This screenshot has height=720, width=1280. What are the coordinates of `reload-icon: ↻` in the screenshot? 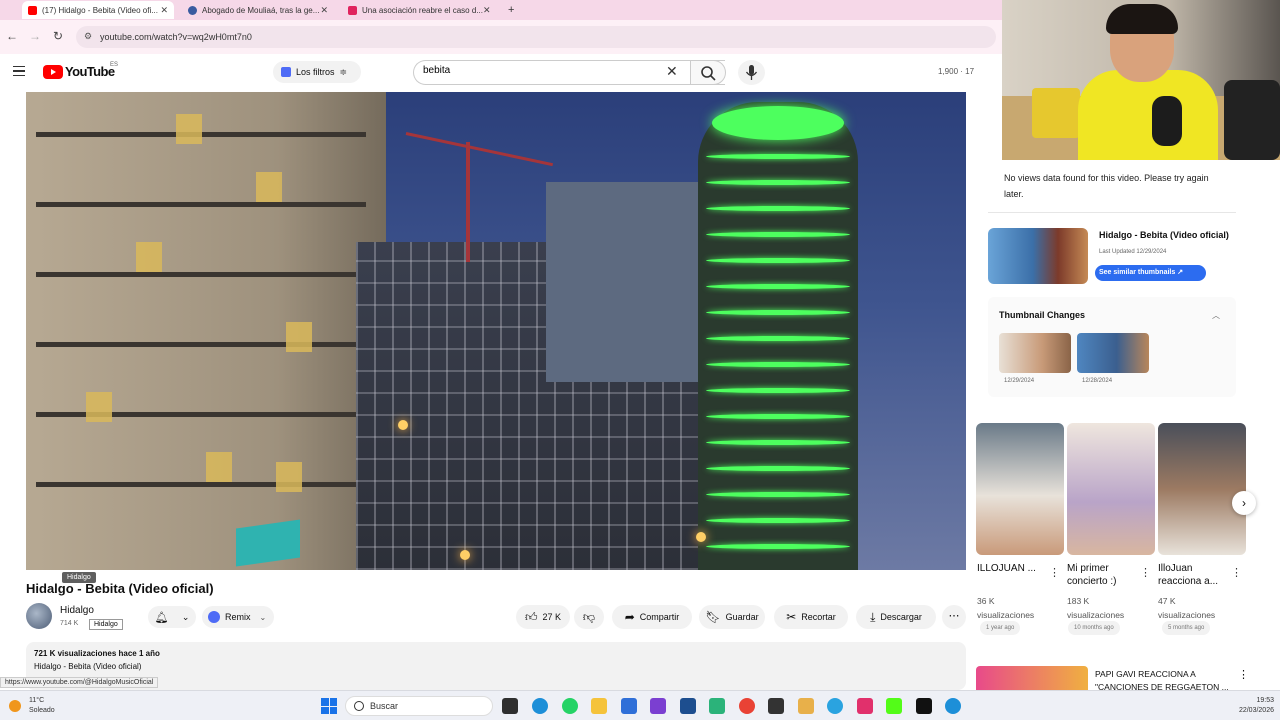 It's located at (58, 36).